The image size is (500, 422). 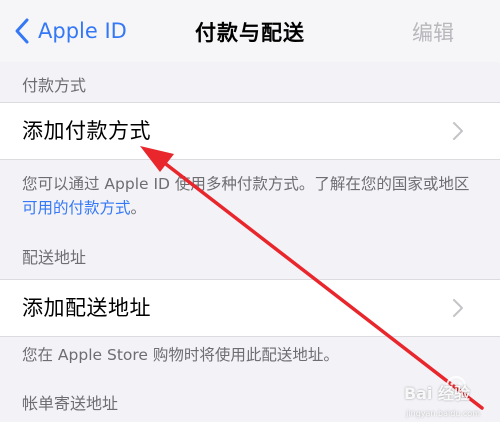 I want to click on available-payment-methods-link: 可用的付款方式, so click(x=76, y=208).